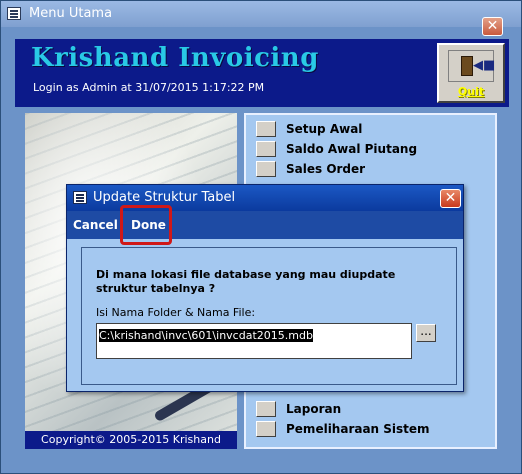 Image resolution: width=522 pixels, height=474 pixels. Describe the element at coordinates (352, 149) in the screenshot. I see `menu-item-label: Saldo Awal Piutang` at that location.